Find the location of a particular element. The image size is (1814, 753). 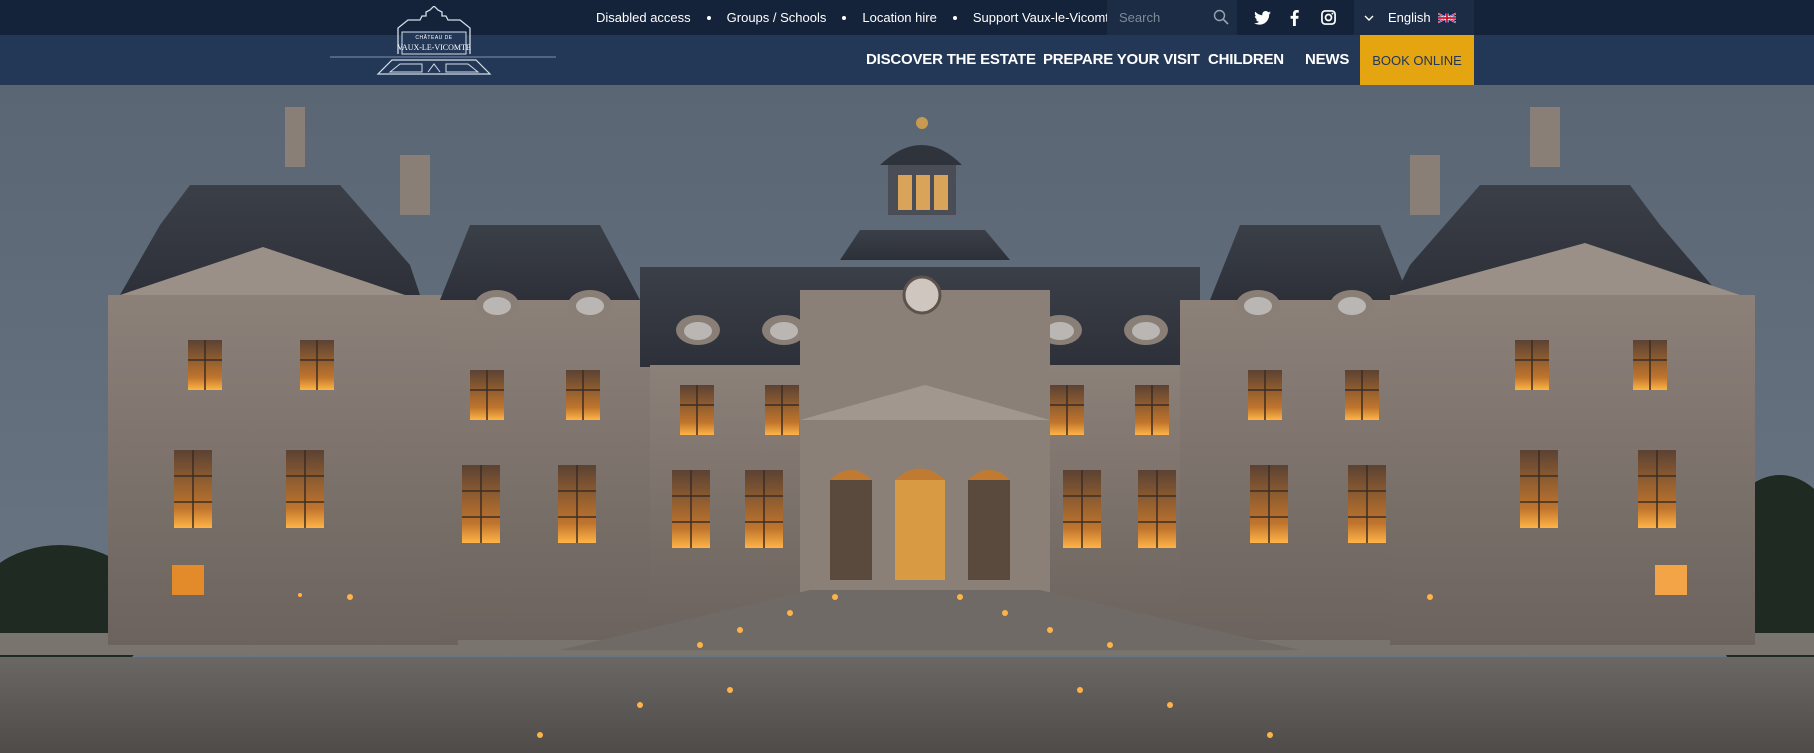

site-logo: CHÂTEAU DE VAUX-LE-VICOMTE is located at coordinates (443, 40).